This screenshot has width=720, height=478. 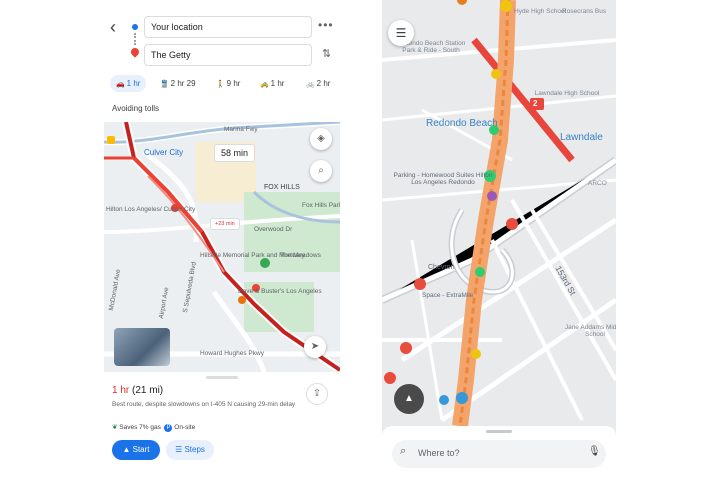 What do you see at coordinates (448, 295) in the screenshot?
I see `waze-map-label: Space - ExtraMile` at bounding box center [448, 295].